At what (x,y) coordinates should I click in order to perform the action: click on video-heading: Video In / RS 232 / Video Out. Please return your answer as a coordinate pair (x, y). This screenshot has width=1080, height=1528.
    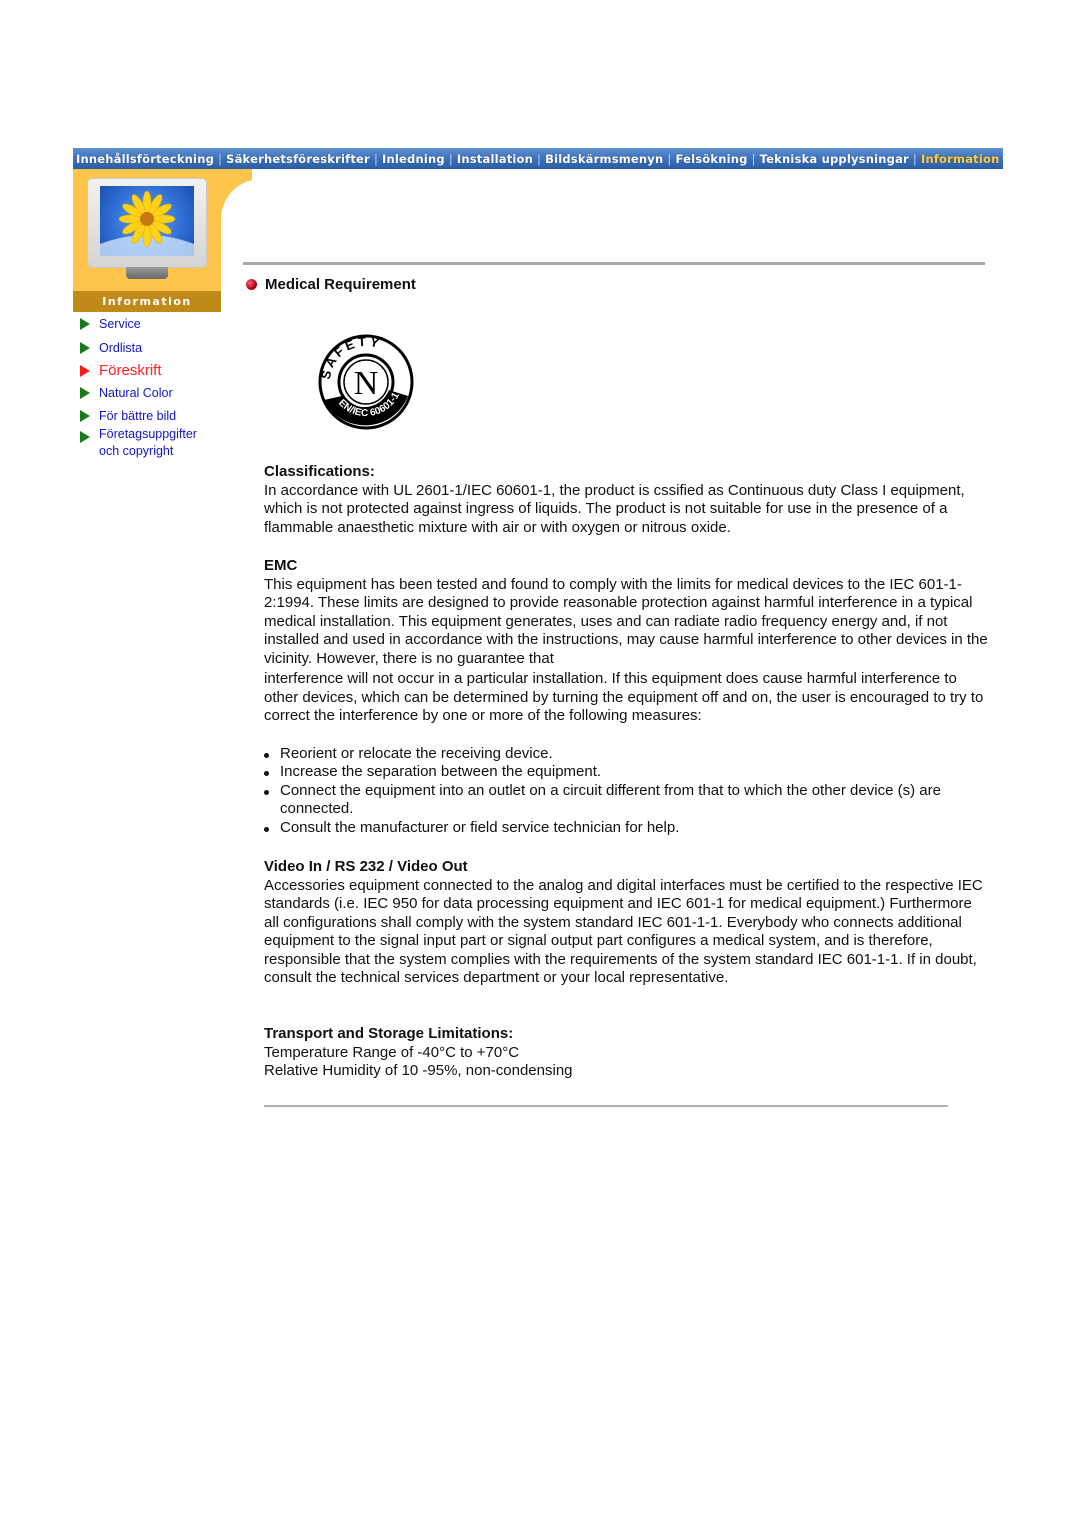
    Looking at the image, I should click on (366, 866).